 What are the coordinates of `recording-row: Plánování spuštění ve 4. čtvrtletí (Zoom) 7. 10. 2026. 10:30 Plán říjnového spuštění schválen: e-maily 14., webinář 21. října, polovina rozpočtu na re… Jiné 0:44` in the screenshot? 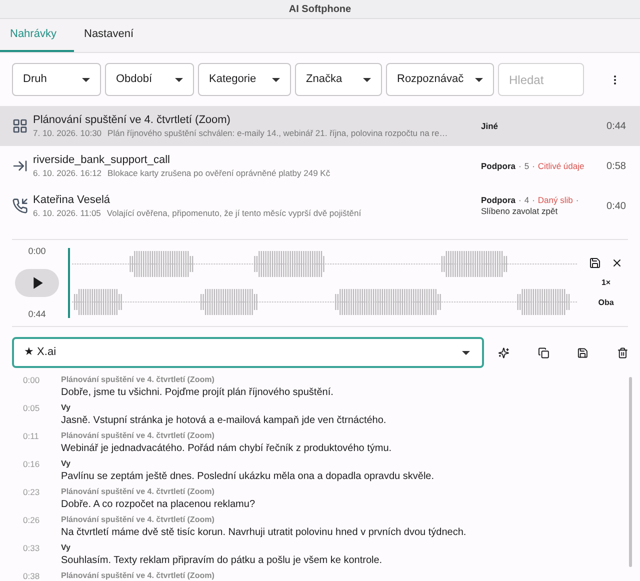 It's located at (320, 126).